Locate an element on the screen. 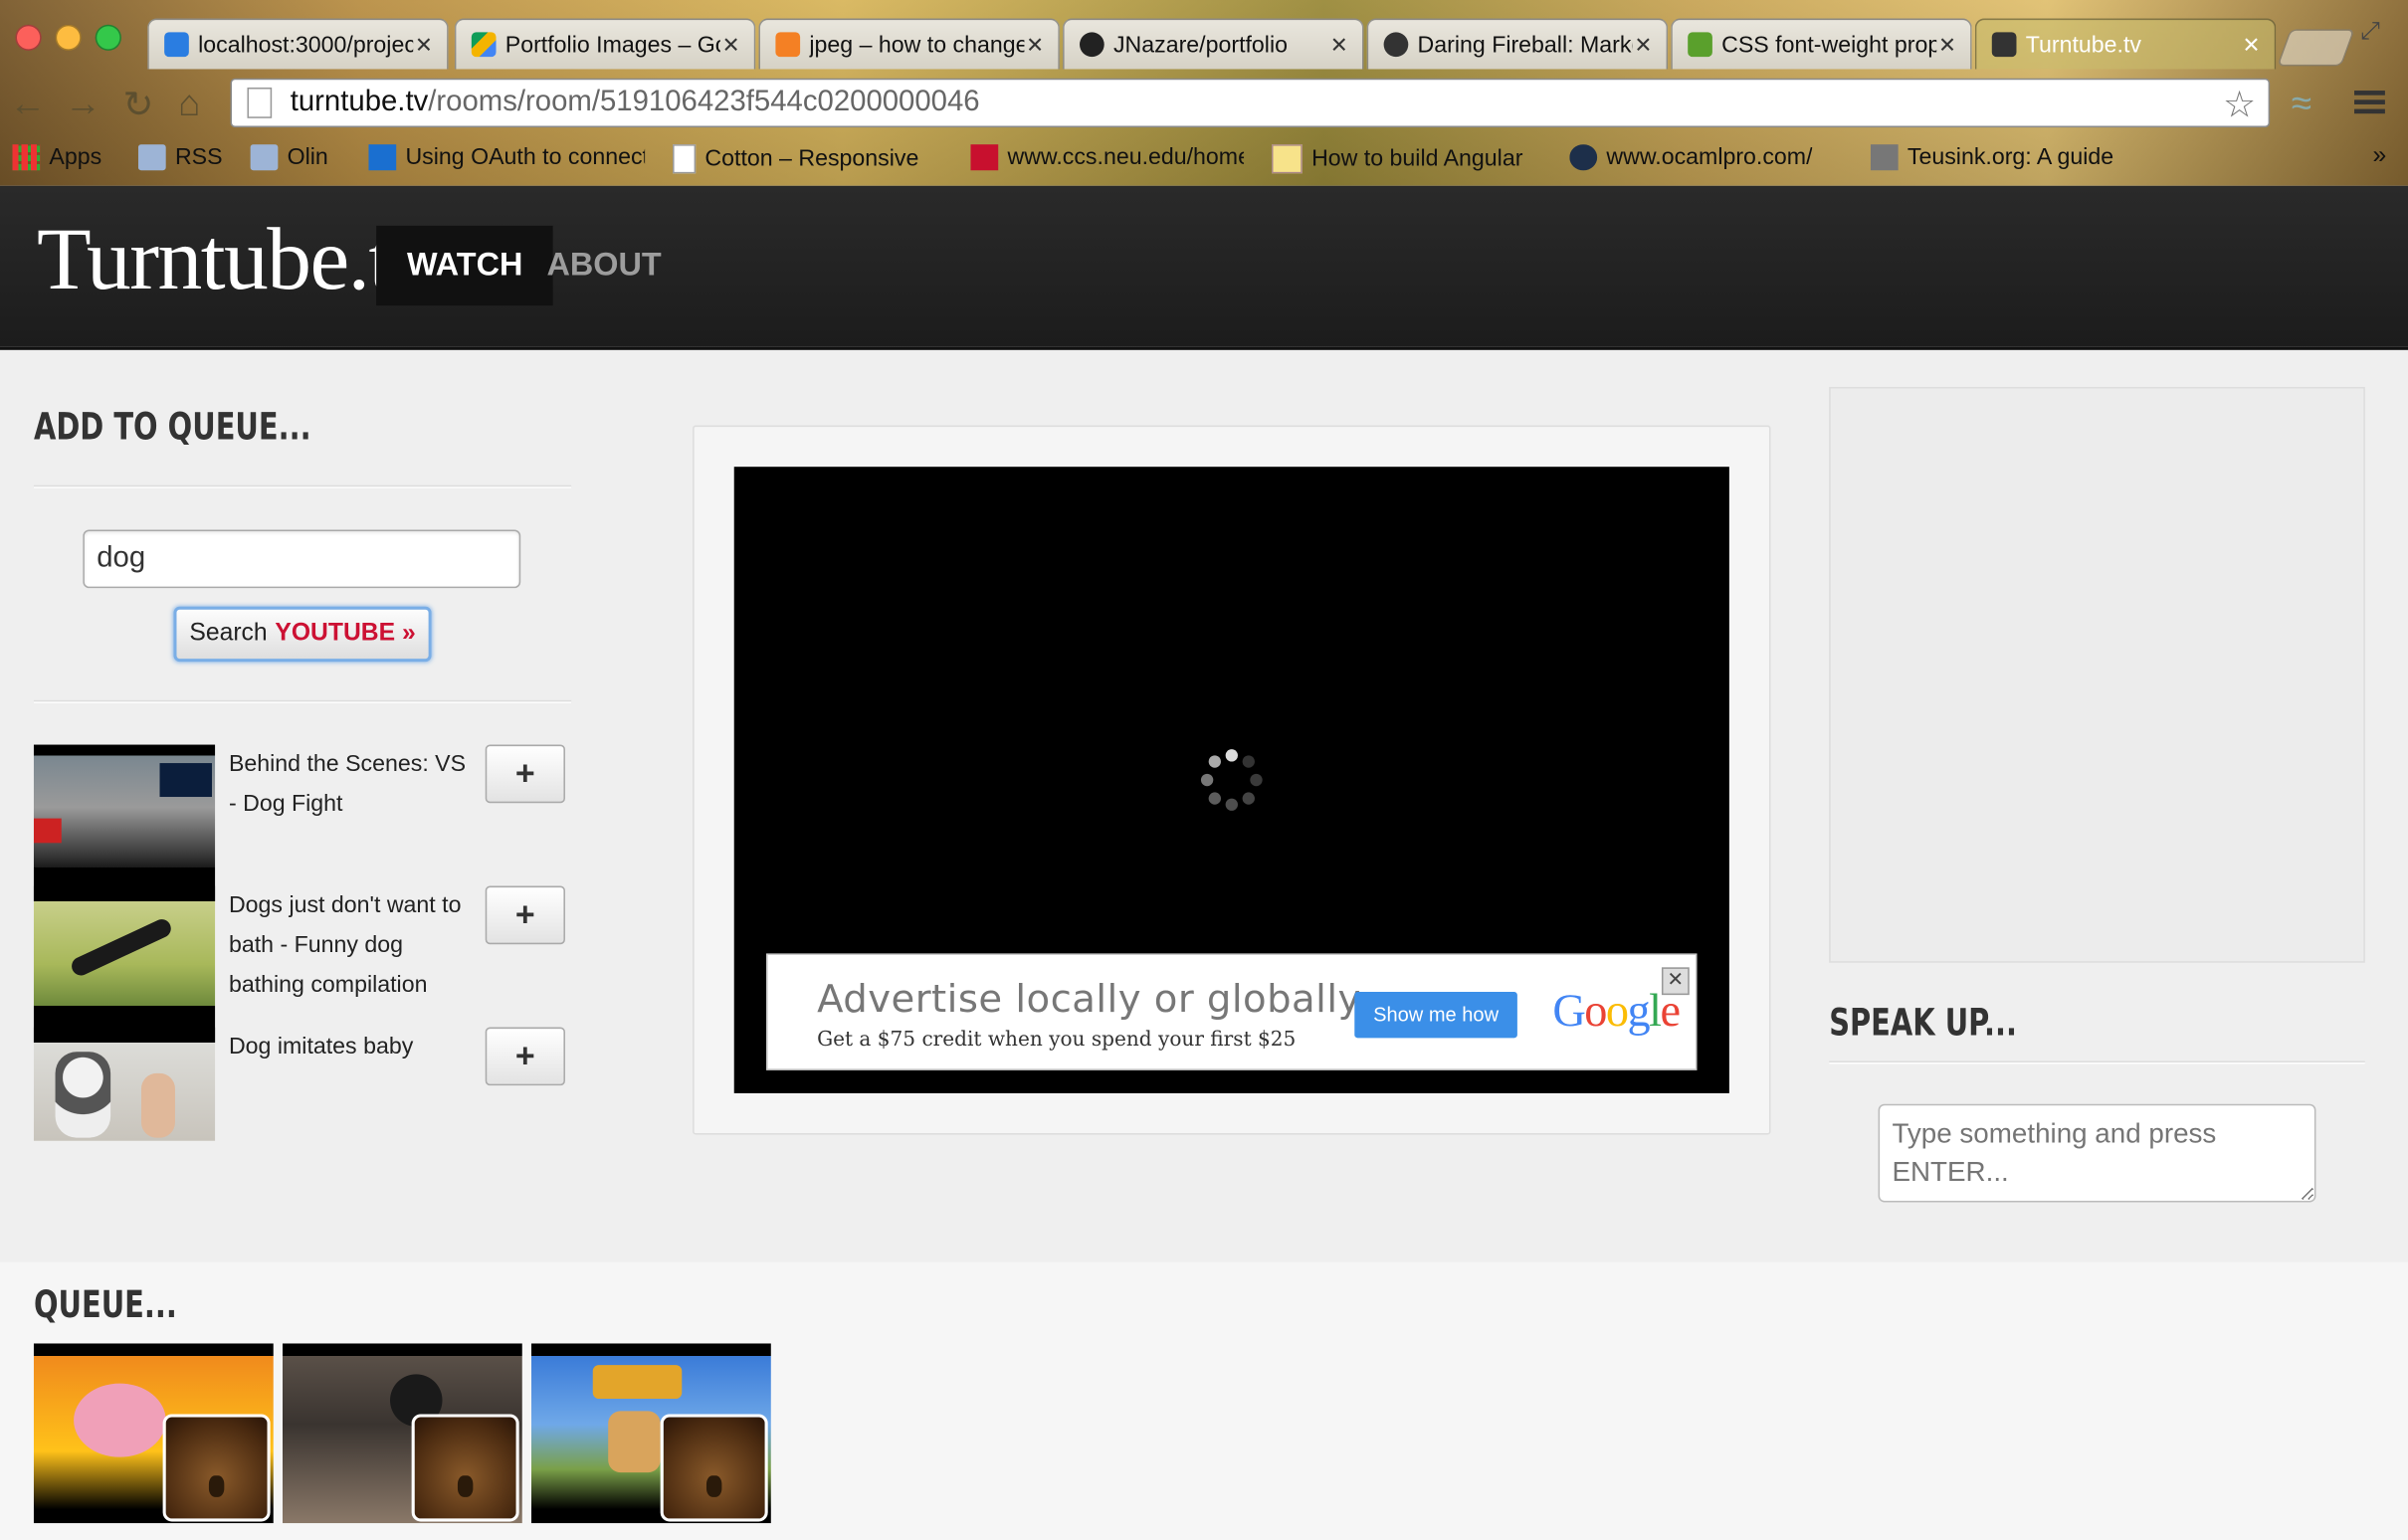 This screenshot has height=1540, width=2408. site-header: Turntube.tv WATCH ABOUT is located at coordinates (1204, 267).